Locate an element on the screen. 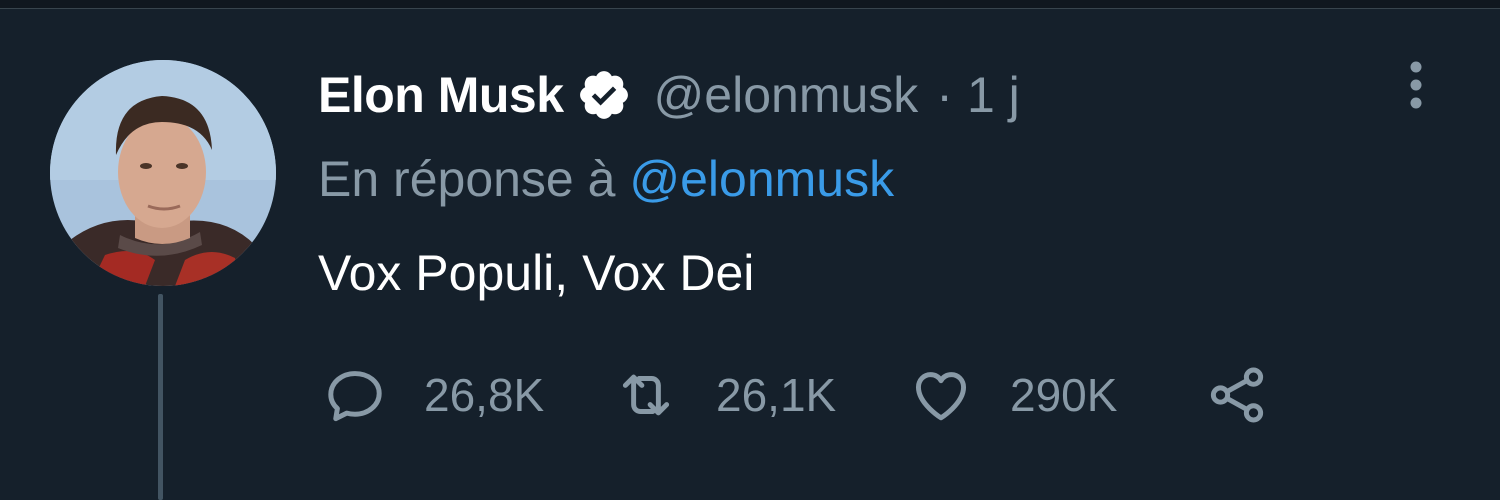  tweet-header: Elon Musk @elonmusk · 1 j is located at coordinates (669, 95).